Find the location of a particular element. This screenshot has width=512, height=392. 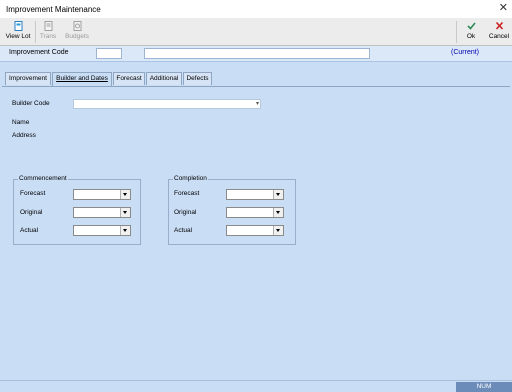

tab-defects: Defects is located at coordinates (197, 78).